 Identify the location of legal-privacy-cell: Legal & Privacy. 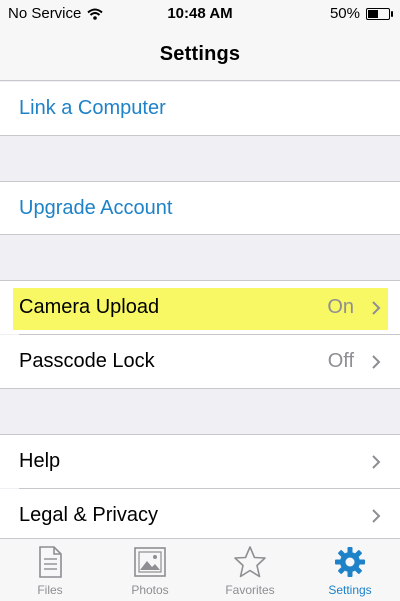
(200, 516).